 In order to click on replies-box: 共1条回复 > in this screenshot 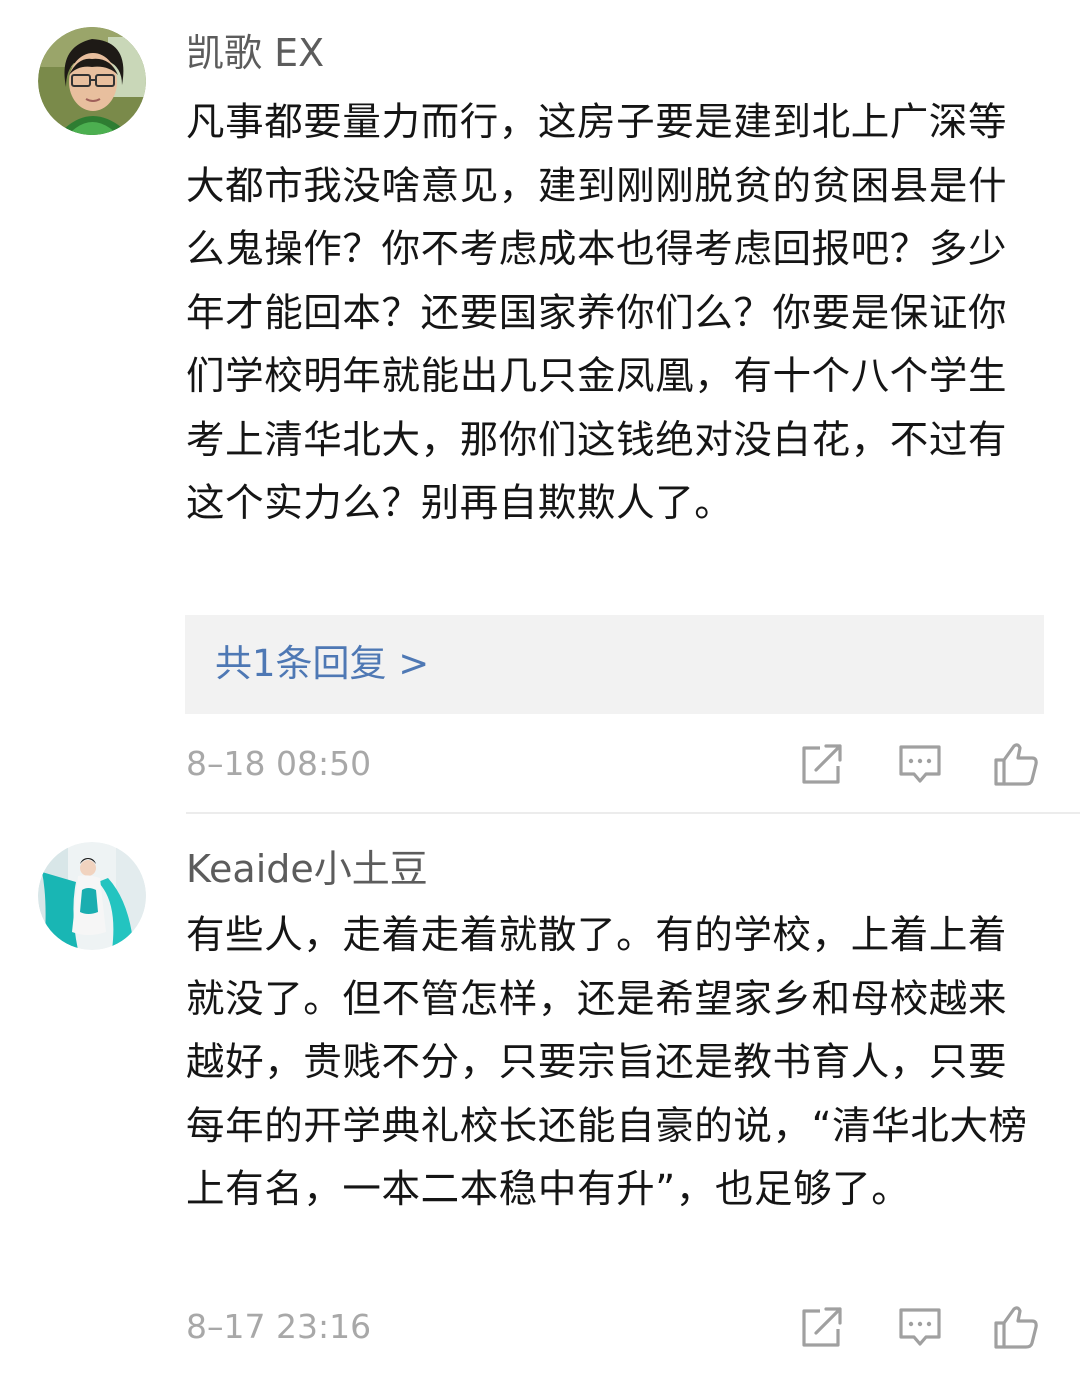, I will do `click(614, 664)`.